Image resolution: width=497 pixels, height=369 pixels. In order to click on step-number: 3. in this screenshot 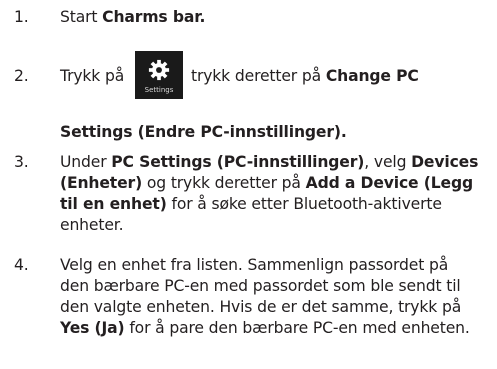, I will do `click(21, 162)`.